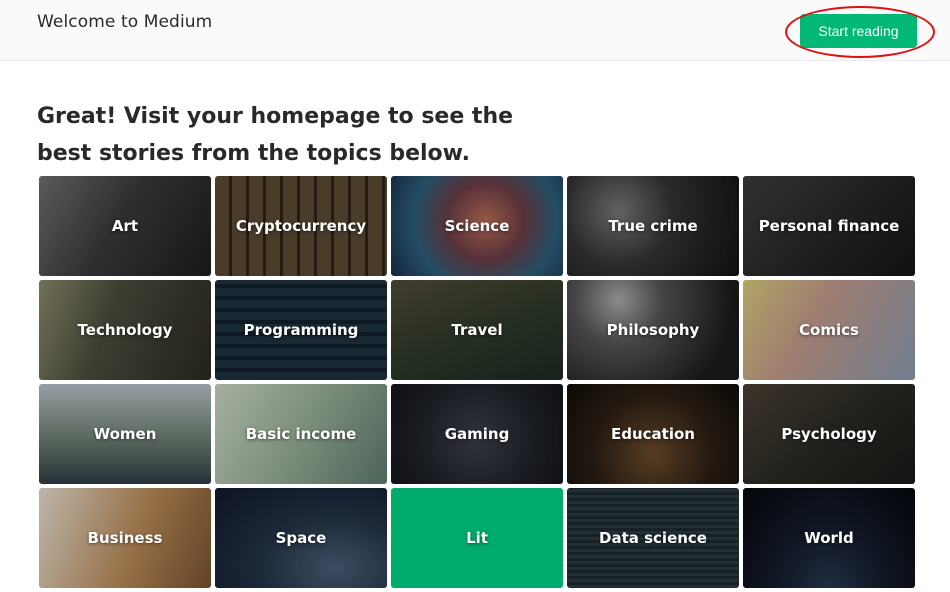  I want to click on topic-tile-lit: Lit, so click(477, 538).